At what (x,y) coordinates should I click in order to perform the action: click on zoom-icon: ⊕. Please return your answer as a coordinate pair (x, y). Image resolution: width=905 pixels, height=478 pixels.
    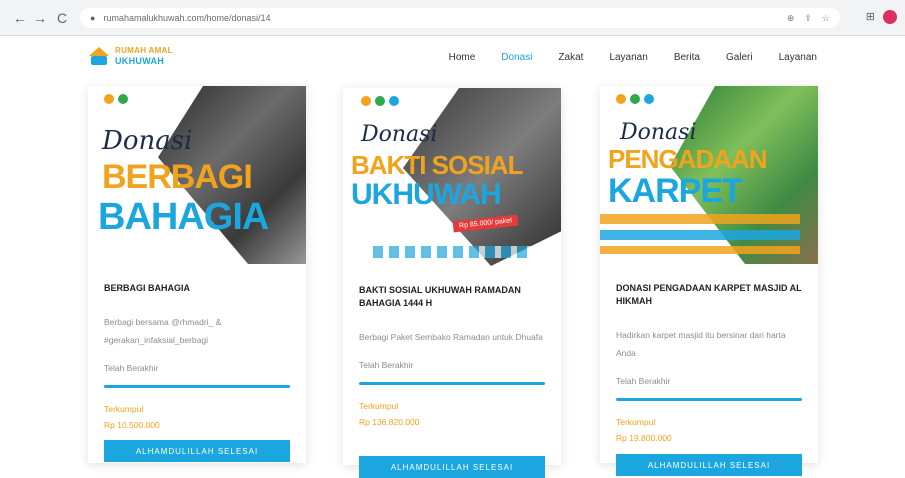
    Looking at the image, I should click on (791, 18).